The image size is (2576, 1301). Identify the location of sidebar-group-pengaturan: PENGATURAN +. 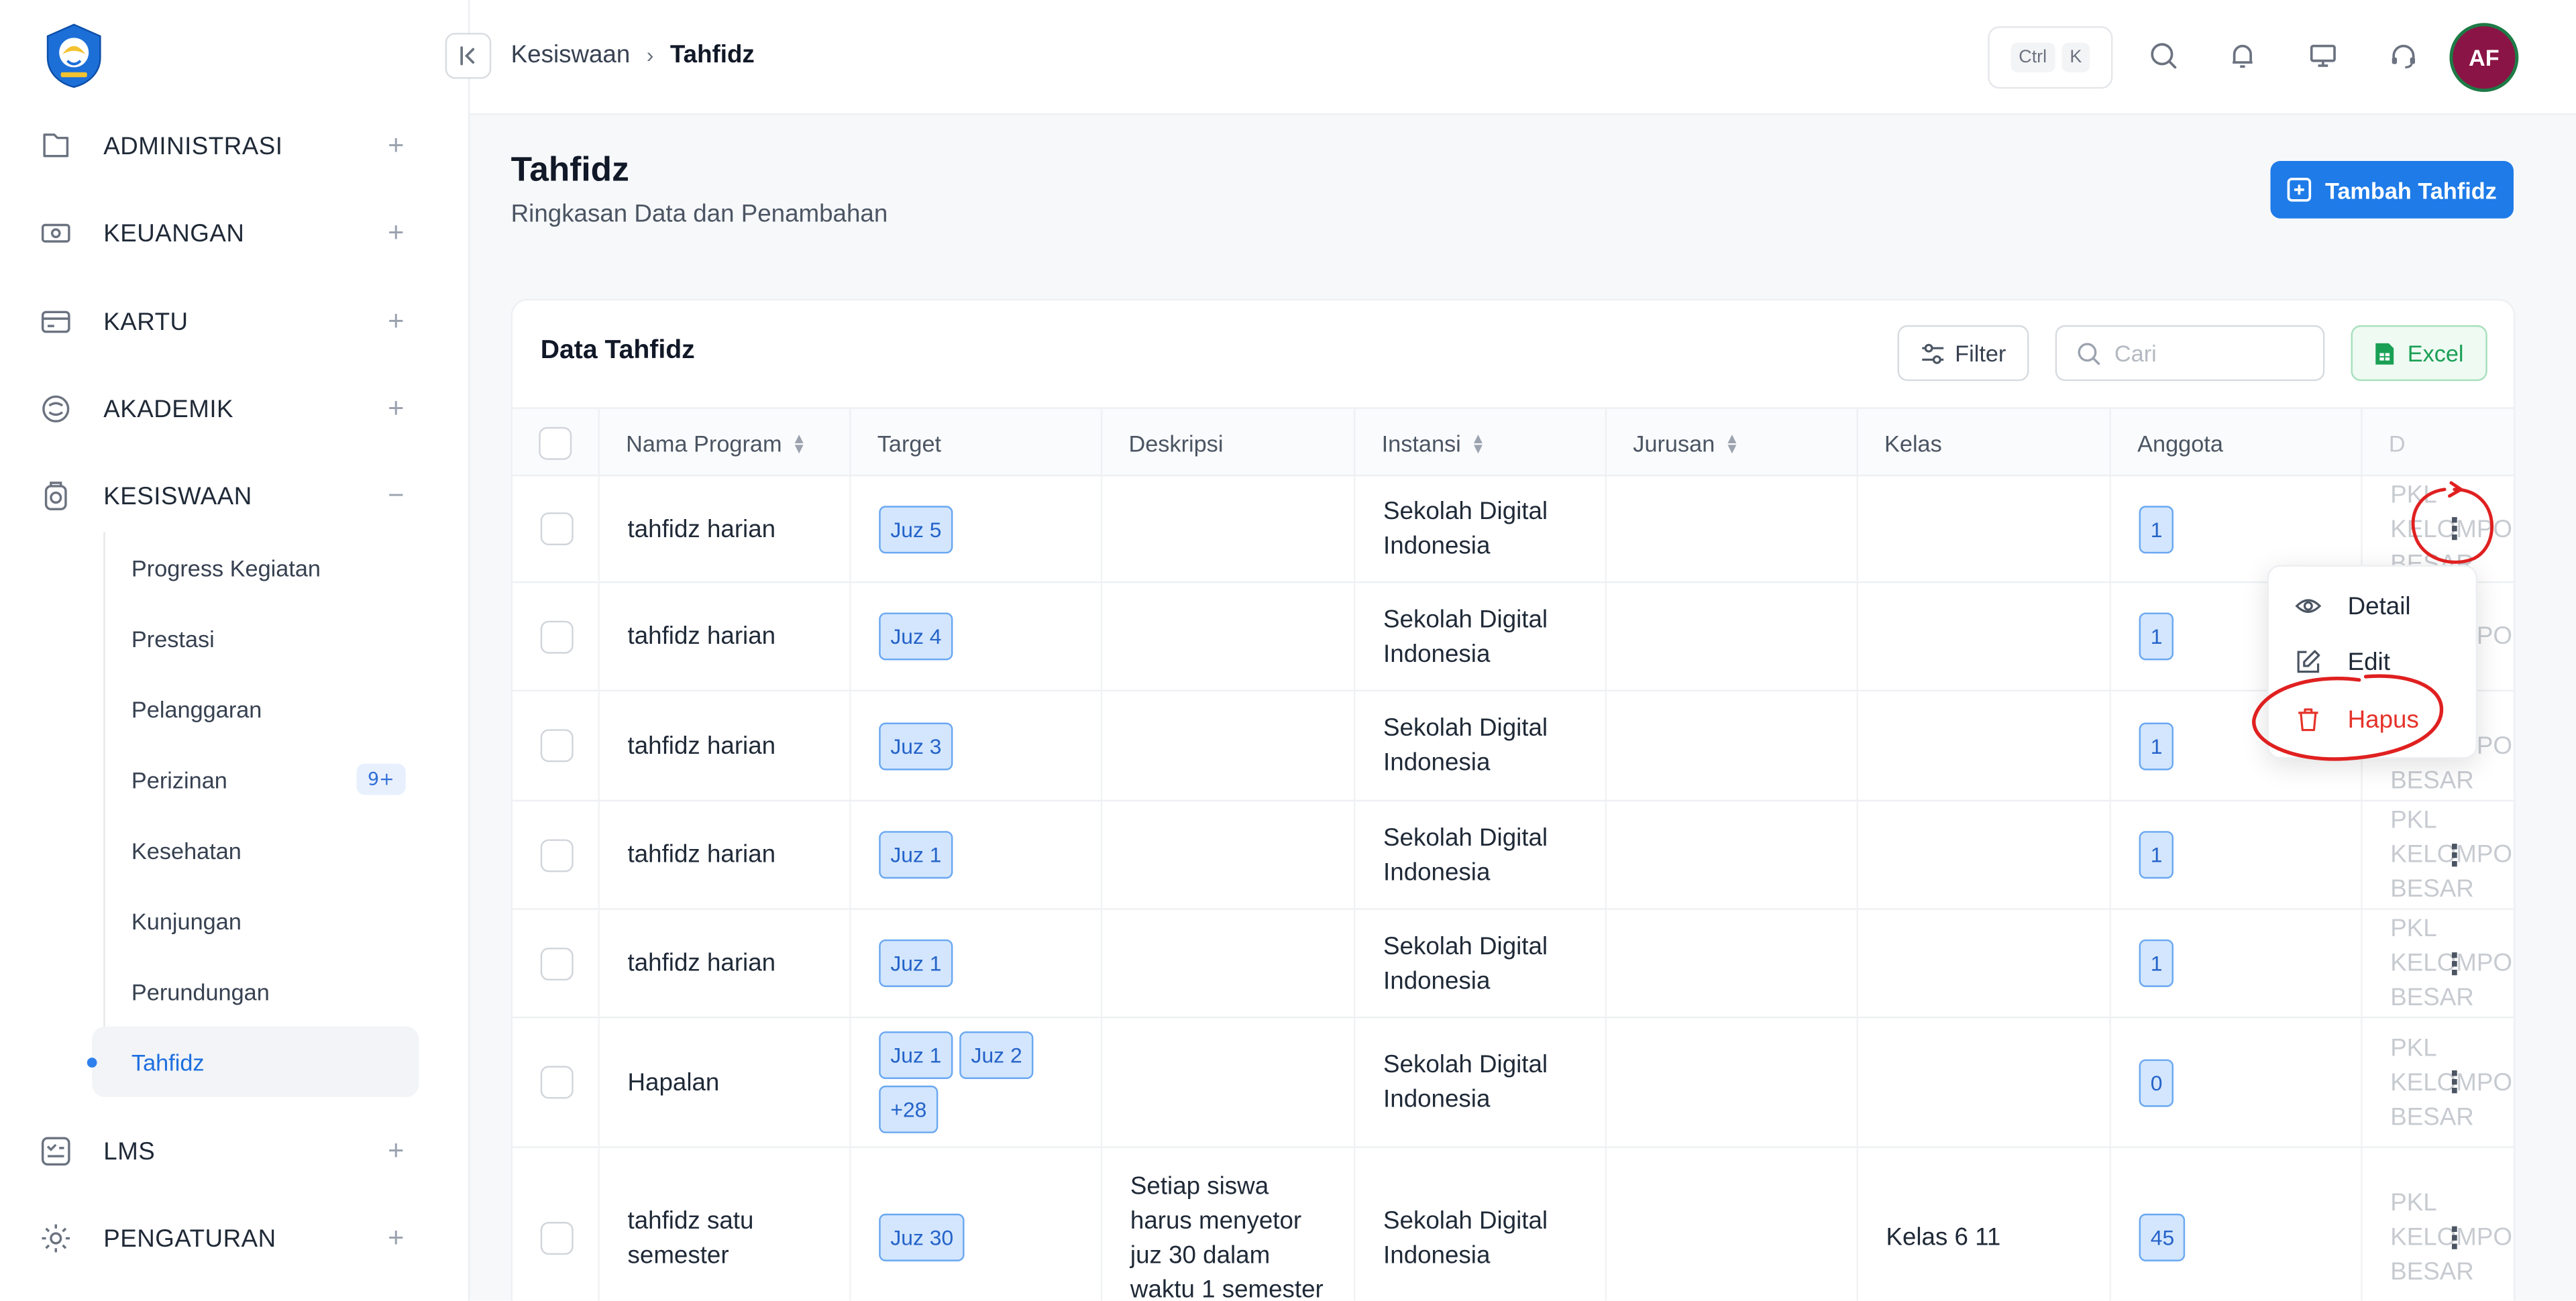
(228, 1238).